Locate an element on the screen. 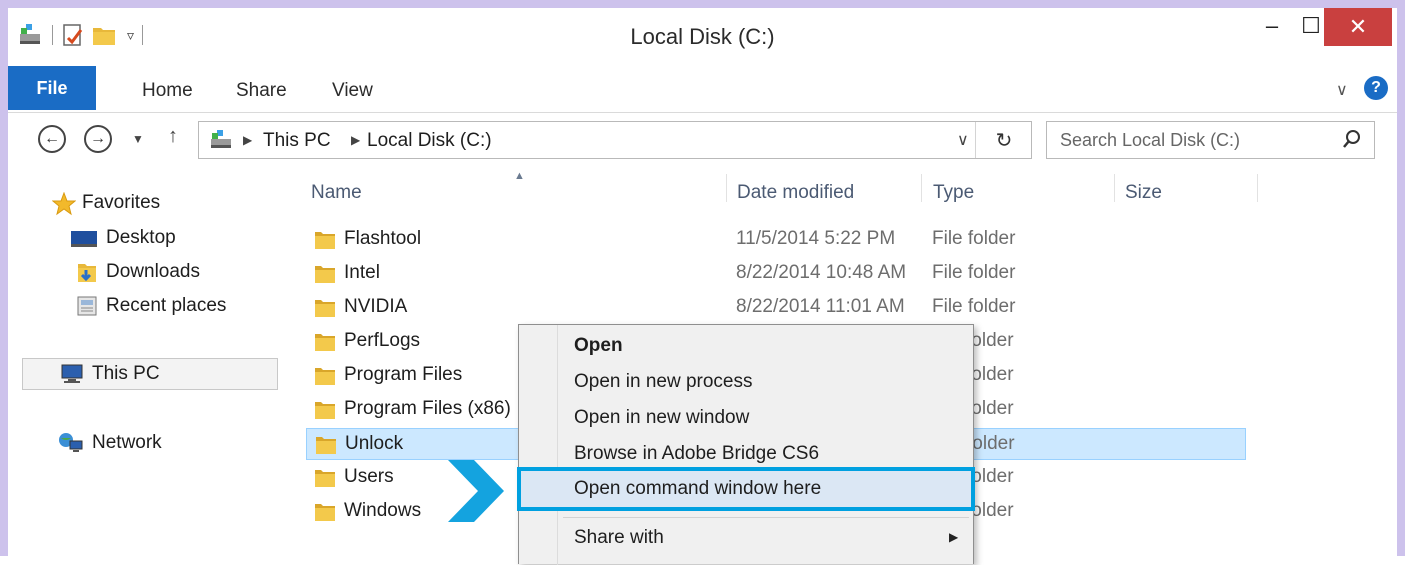  sidebar-item-recent-places: Recent places is located at coordinates (151, 306).